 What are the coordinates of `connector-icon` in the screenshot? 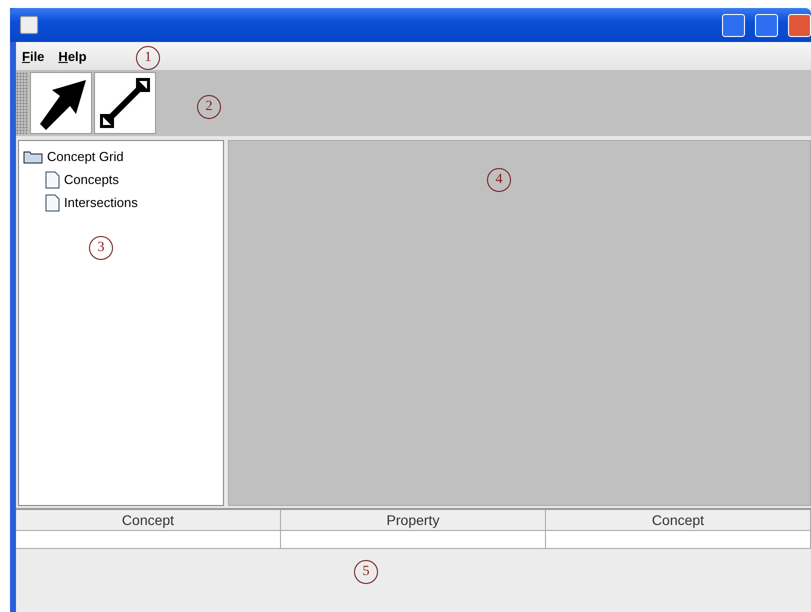 It's located at (125, 103).